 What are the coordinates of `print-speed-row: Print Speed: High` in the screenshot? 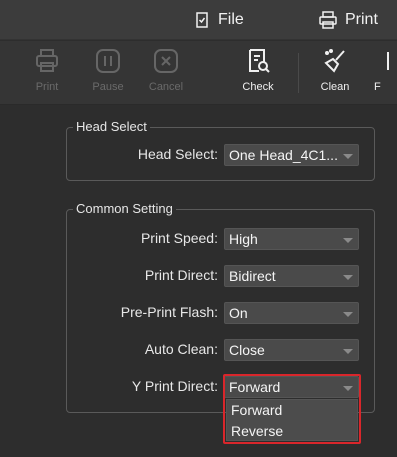 It's located at (221, 239).